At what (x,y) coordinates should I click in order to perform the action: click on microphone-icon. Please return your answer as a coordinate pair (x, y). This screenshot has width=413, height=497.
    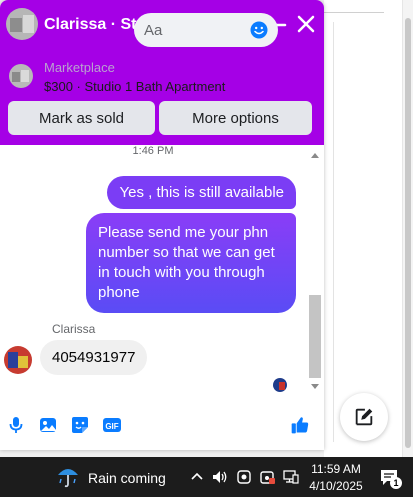
    Looking at the image, I should click on (16, 425).